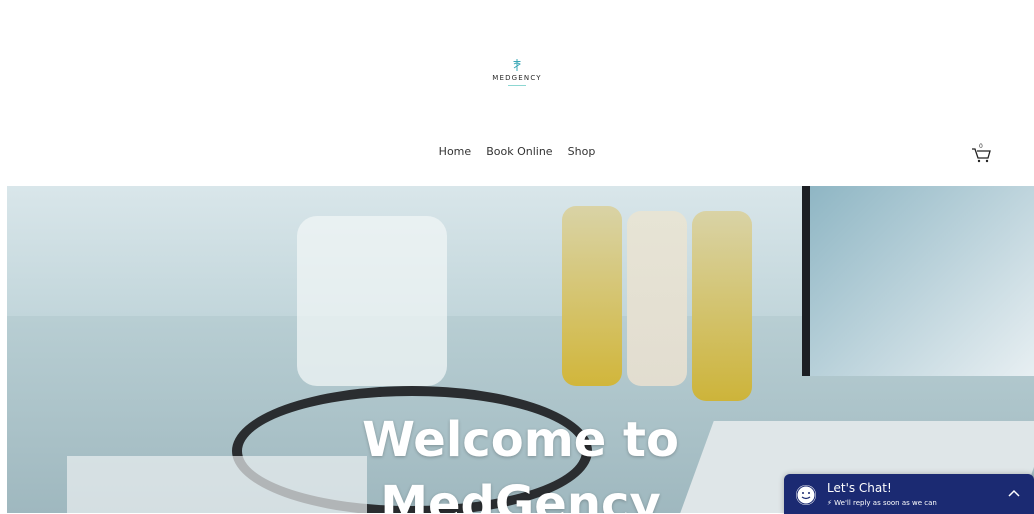 This screenshot has width=1034, height=514. What do you see at coordinates (918, 281) in the screenshot?
I see `bg-monitor` at bounding box center [918, 281].